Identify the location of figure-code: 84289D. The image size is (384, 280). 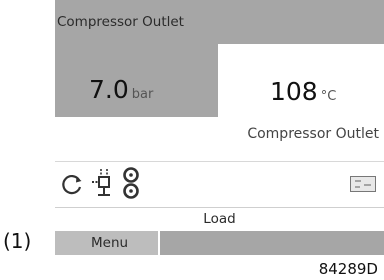
(348, 269).